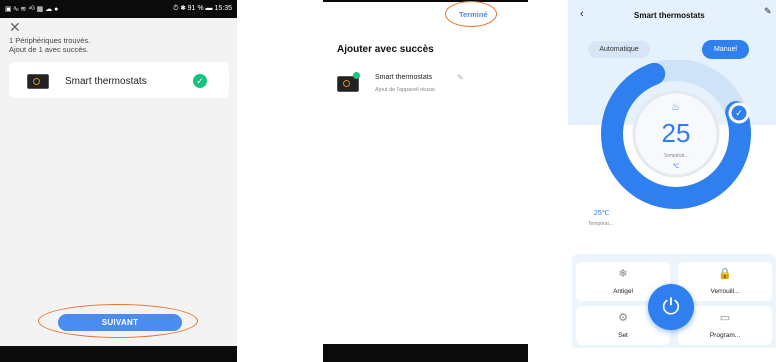 Image resolution: width=776 pixels, height=362 pixels. What do you see at coordinates (676, 167) in the screenshot?
I see `temperature-unit: ℃` at bounding box center [676, 167].